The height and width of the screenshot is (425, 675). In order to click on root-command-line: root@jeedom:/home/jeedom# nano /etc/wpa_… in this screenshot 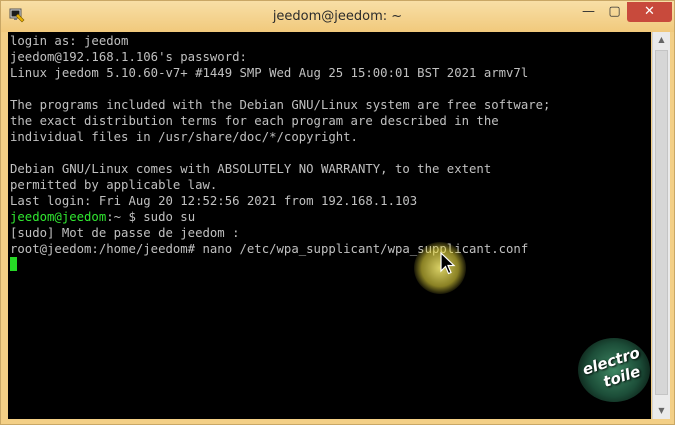, I will do `click(269, 249)`.